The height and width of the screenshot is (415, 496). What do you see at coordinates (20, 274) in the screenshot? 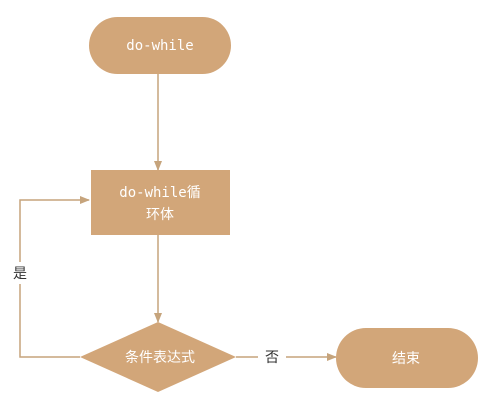
I see `yes-label: 是` at bounding box center [20, 274].